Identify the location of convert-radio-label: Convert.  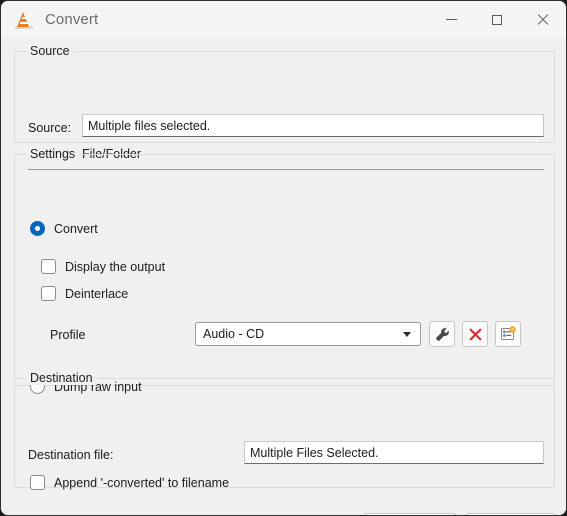
(76, 228).